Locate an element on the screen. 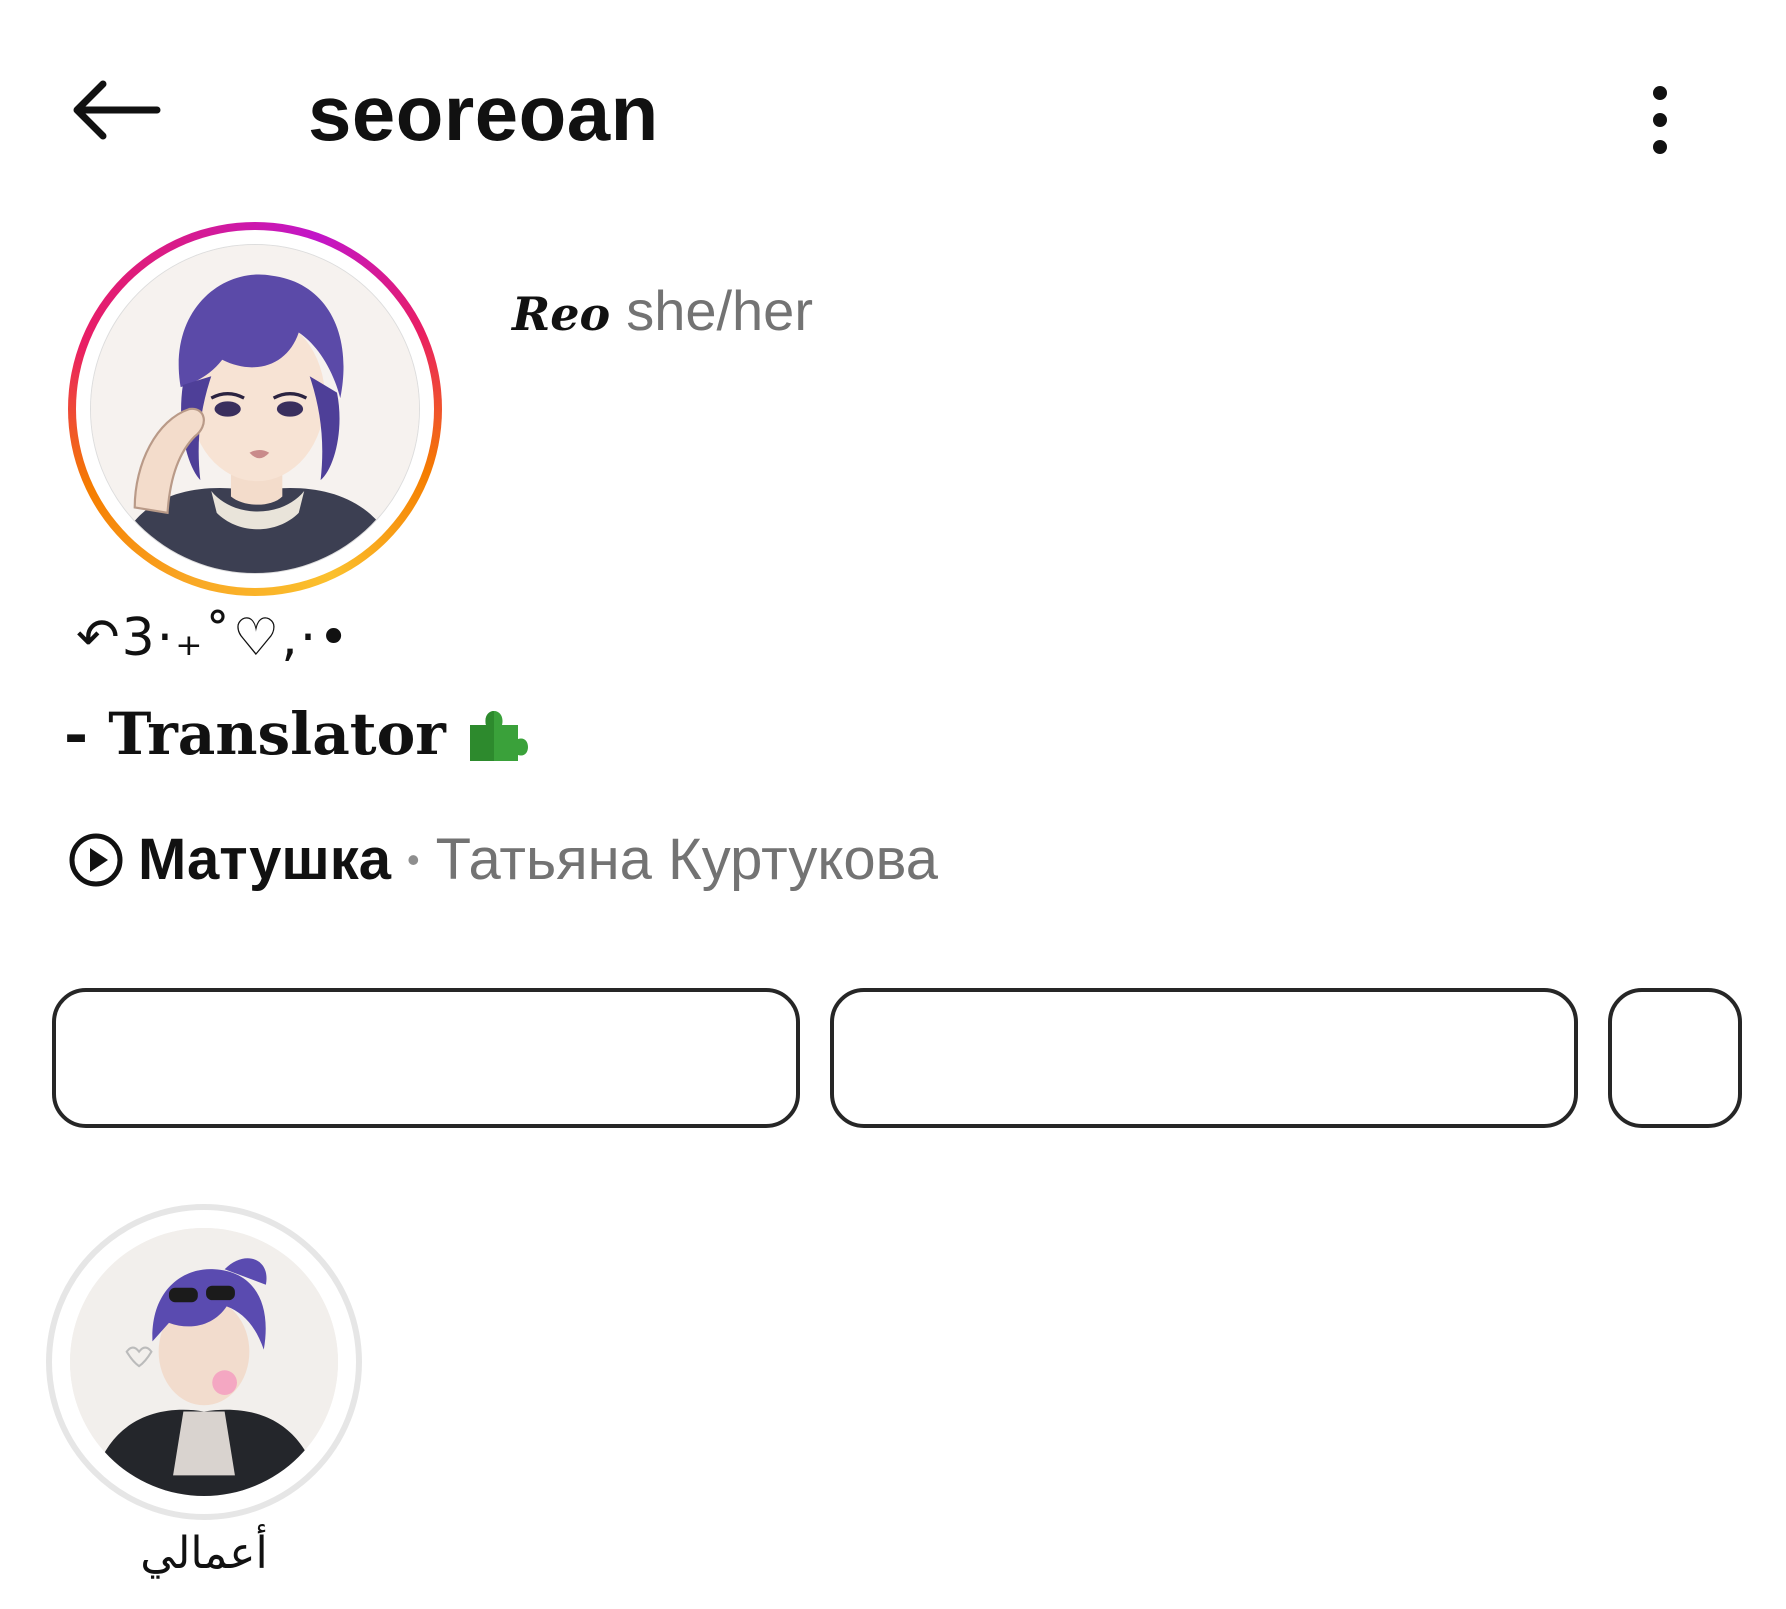 This screenshot has height=1609, width=1786. profile-avatar is located at coordinates (255, 409).